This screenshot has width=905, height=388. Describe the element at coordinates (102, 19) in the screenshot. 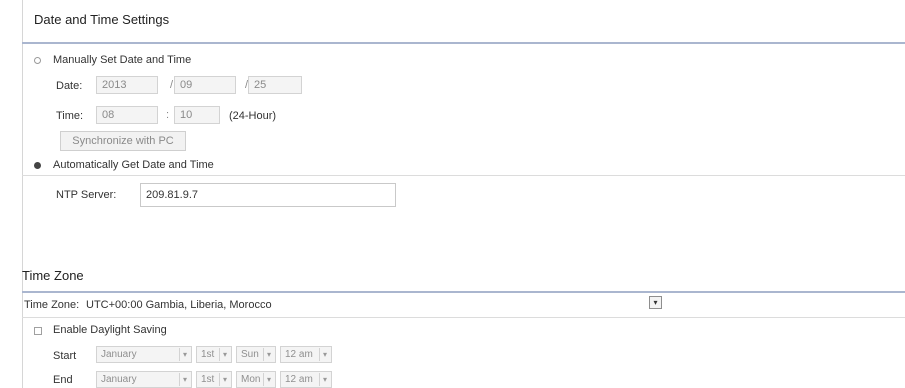

I see `date-time-title: Date and Time Settings` at that location.